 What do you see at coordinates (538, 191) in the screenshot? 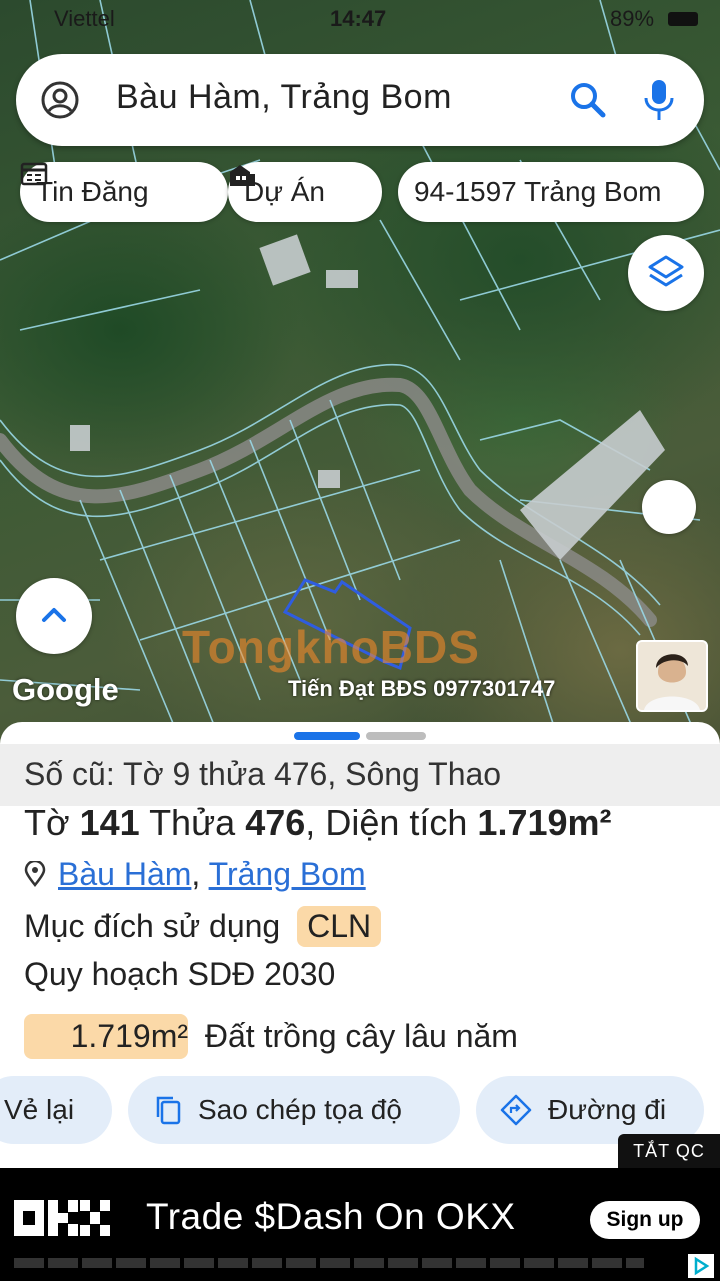
I see `chip-label: 94-1597 Trảng Bom` at bounding box center [538, 191].